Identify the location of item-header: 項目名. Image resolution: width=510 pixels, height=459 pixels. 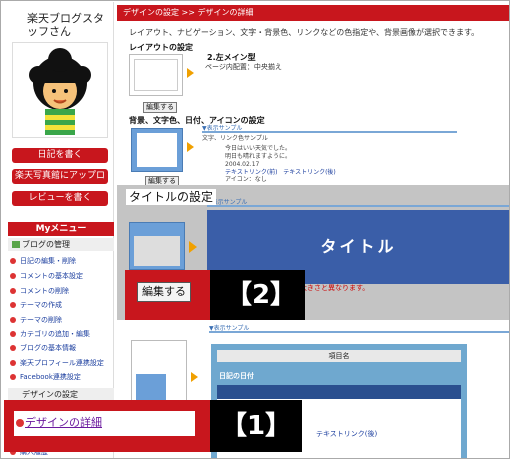
(339, 356).